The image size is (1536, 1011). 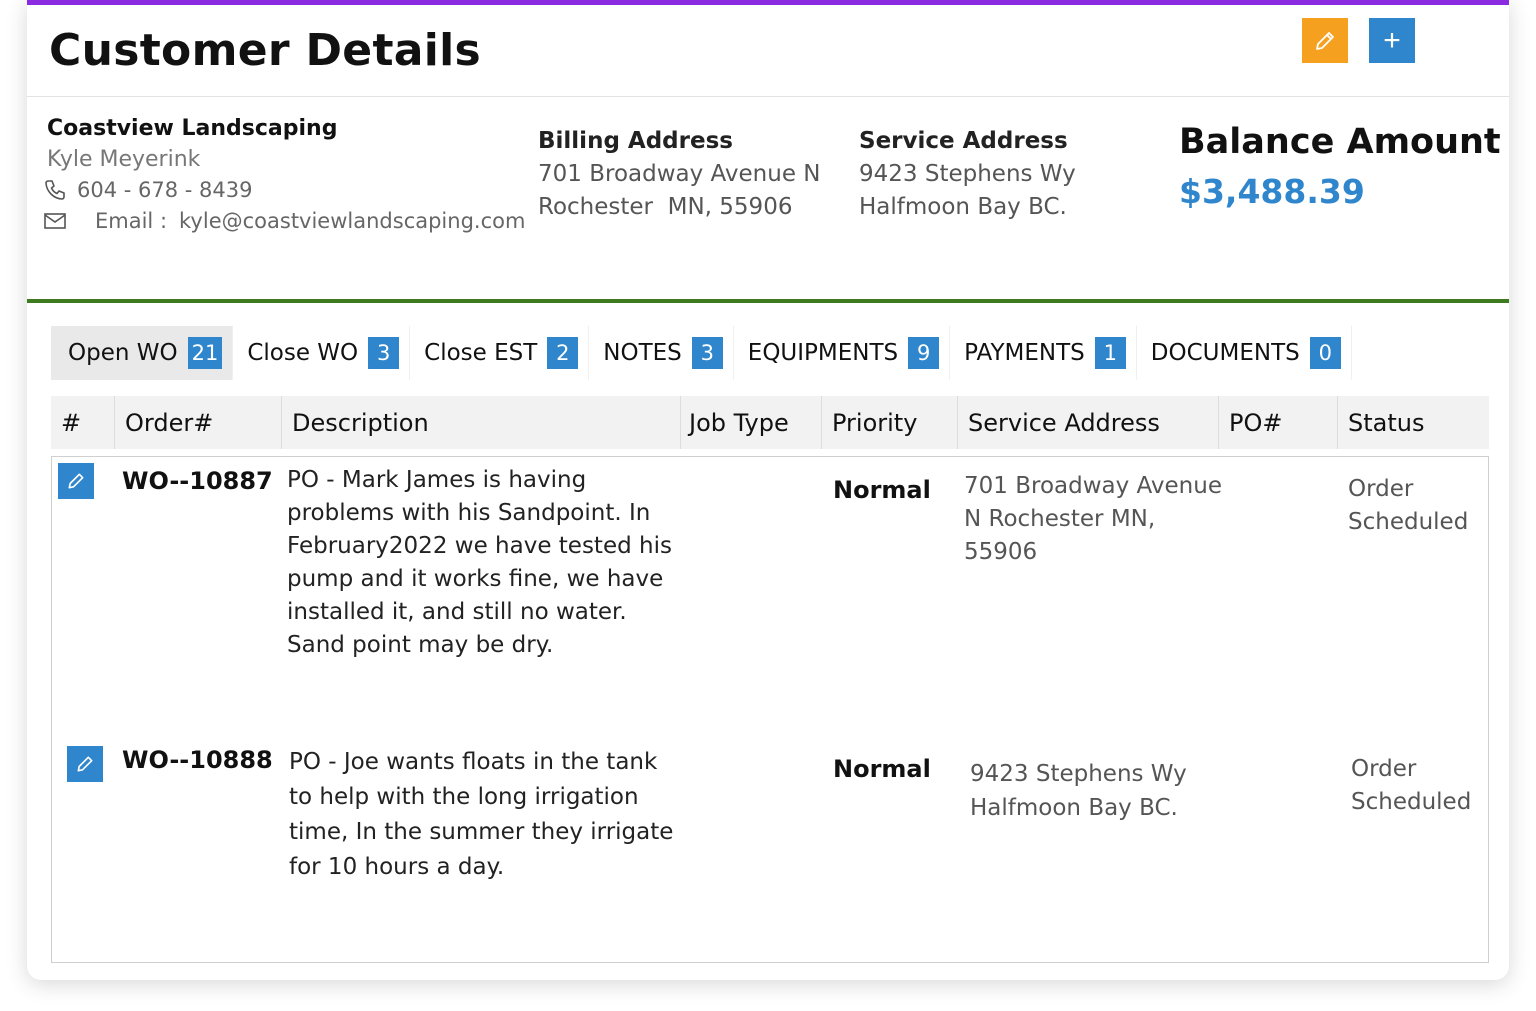 What do you see at coordinates (768, 301) in the screenshot?
I see `section-divider` at bounding box center [768, 301].